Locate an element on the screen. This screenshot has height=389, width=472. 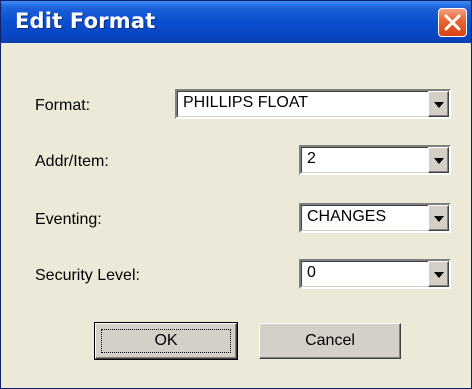
format-dropdown-button is located at coordinates (438, 104).